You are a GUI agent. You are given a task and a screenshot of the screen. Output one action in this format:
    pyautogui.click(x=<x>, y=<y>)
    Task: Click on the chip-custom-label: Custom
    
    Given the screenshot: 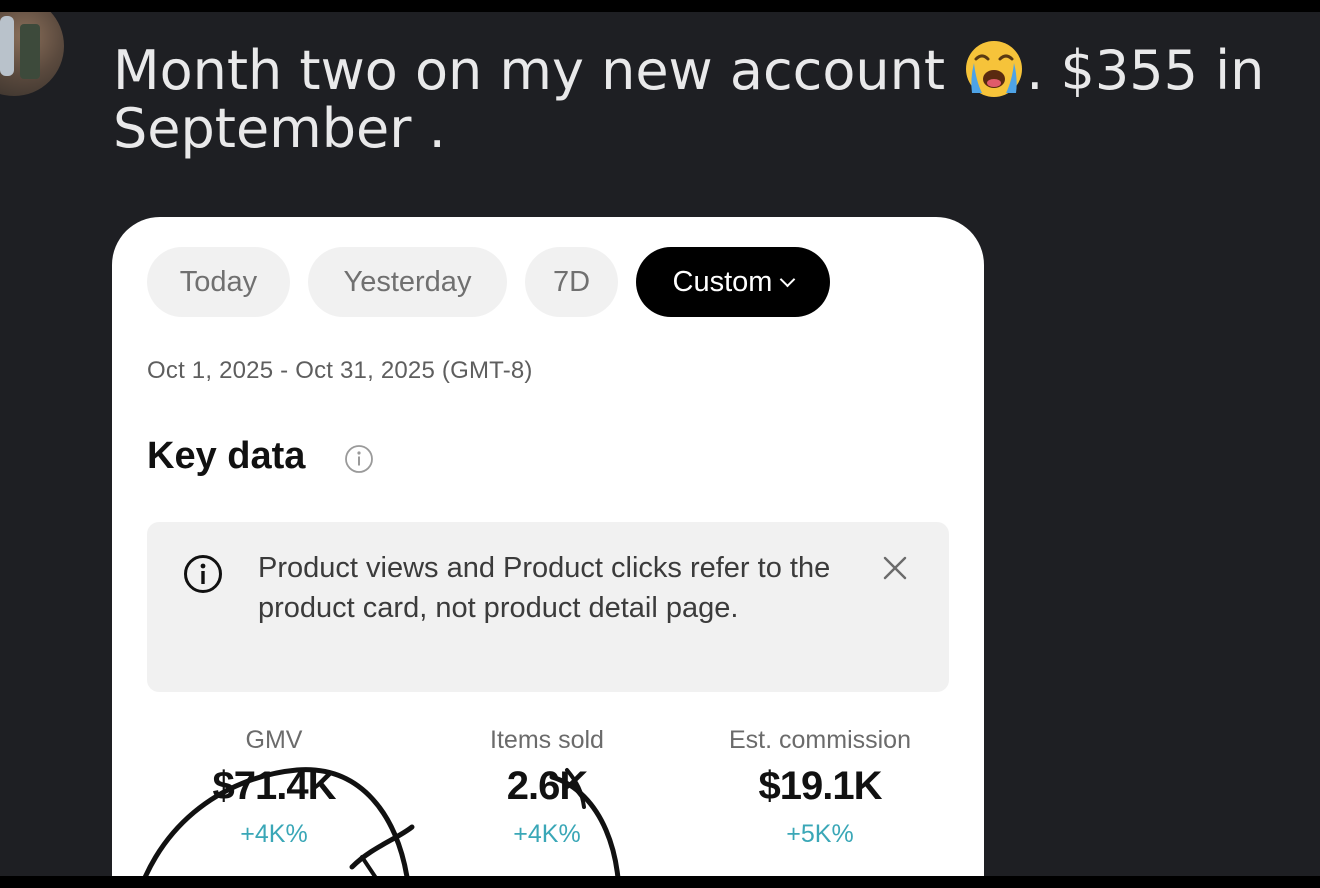 What is the action you would take?
    pyautogui.click(x=722, y=281)
    